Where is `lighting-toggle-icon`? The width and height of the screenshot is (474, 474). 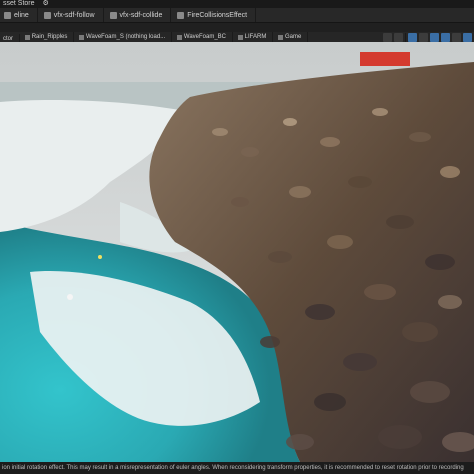
lighting-toggle-icon is located at coordinates (412, 37).